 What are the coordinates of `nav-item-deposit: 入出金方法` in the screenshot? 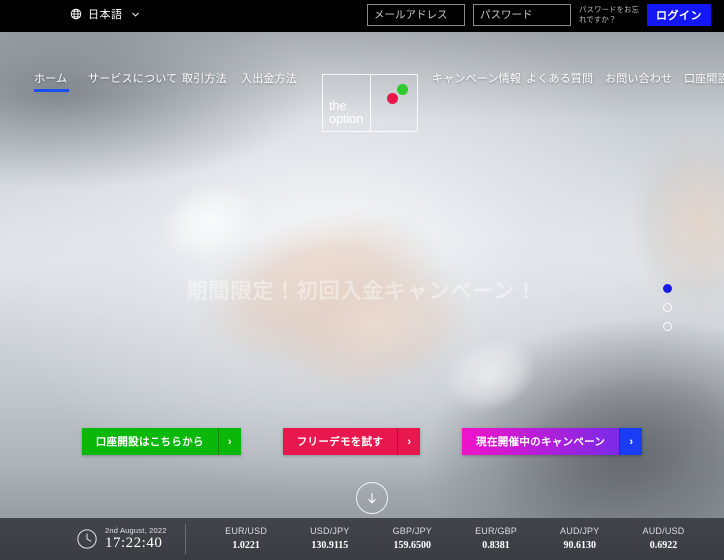 It's located at (269, 78).